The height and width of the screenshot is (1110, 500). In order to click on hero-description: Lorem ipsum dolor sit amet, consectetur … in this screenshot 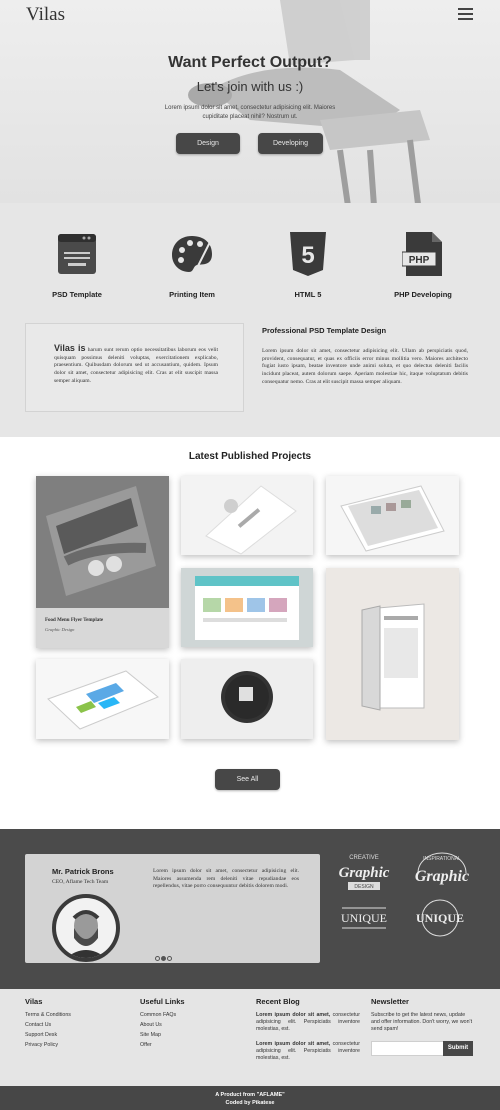, I will do `click(250, 112)`.